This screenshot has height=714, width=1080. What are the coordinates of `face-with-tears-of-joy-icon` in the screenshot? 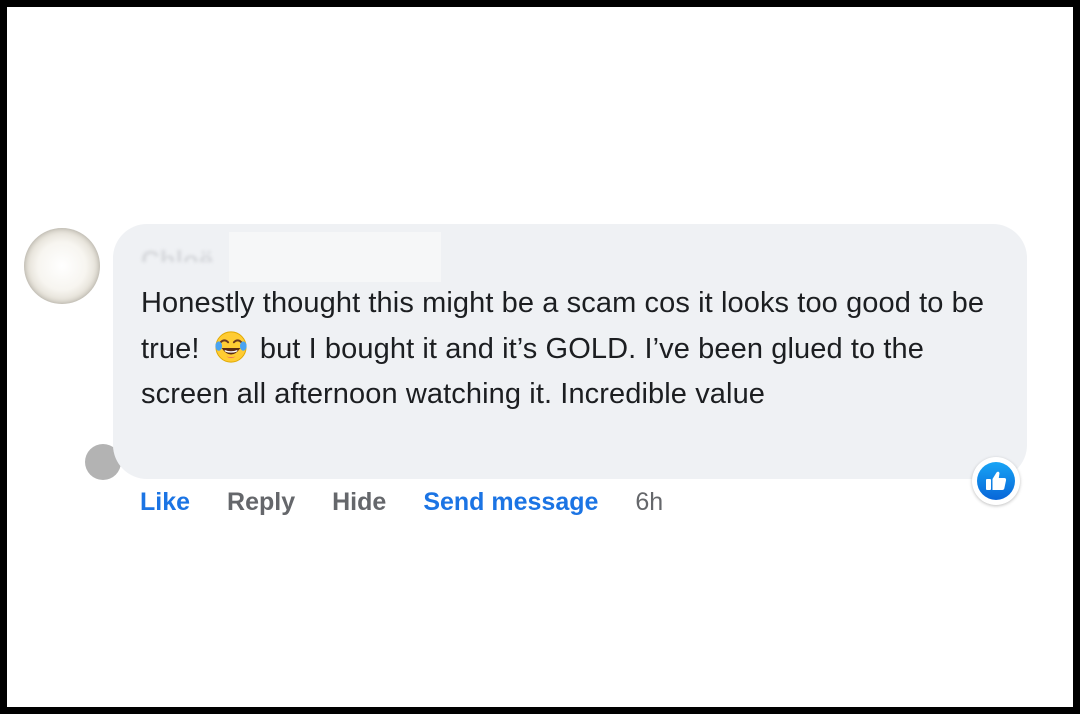 It's located at (231, 346).